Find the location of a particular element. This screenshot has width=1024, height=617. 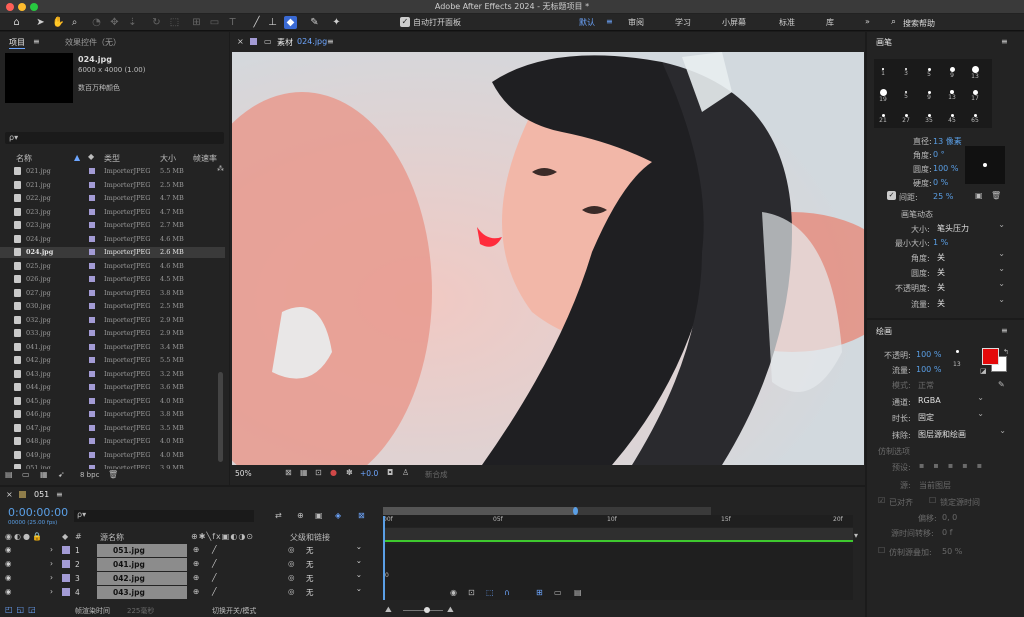

brush-tip: 35 is located at coordinates (929, 116).